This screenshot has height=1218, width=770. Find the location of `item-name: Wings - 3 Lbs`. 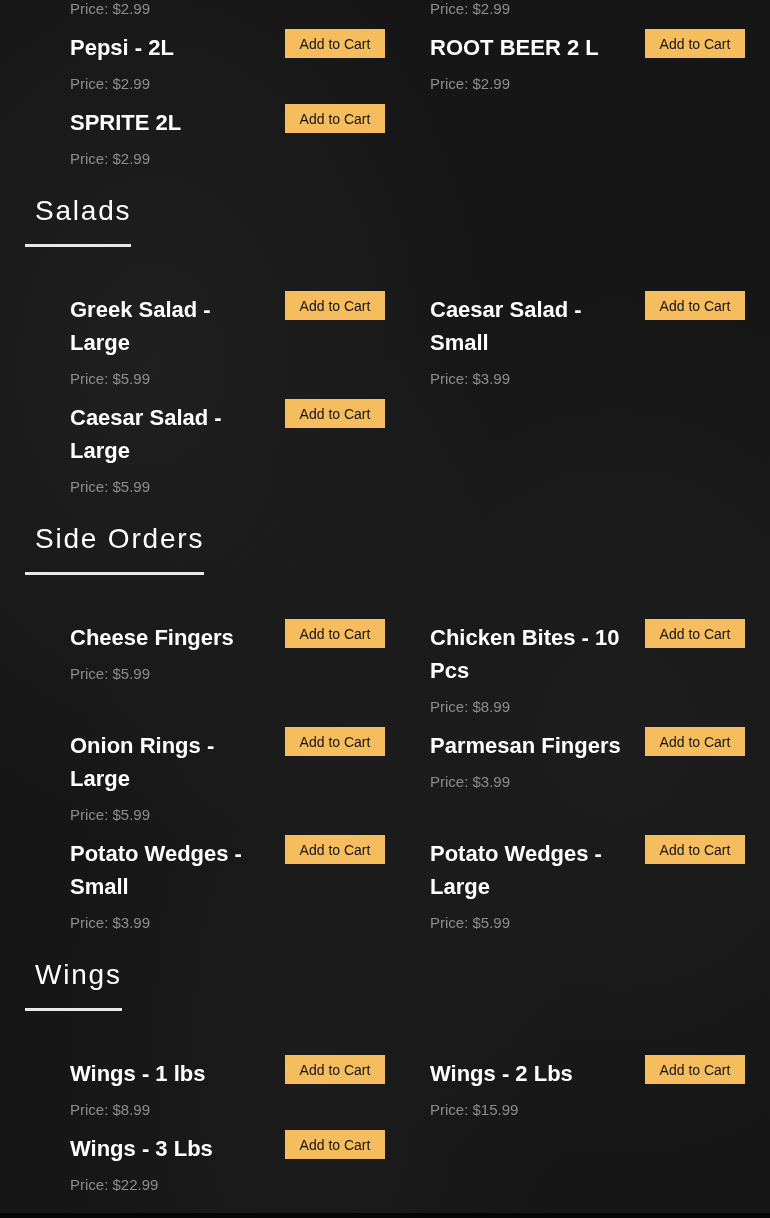

item-name: Wings - 3 Lbs is located at coordinates (142, 1149).